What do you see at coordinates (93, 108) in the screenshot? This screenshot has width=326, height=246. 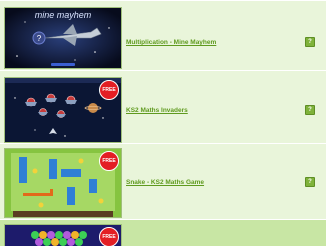 I see `planet` at bounding box center [93, 108].